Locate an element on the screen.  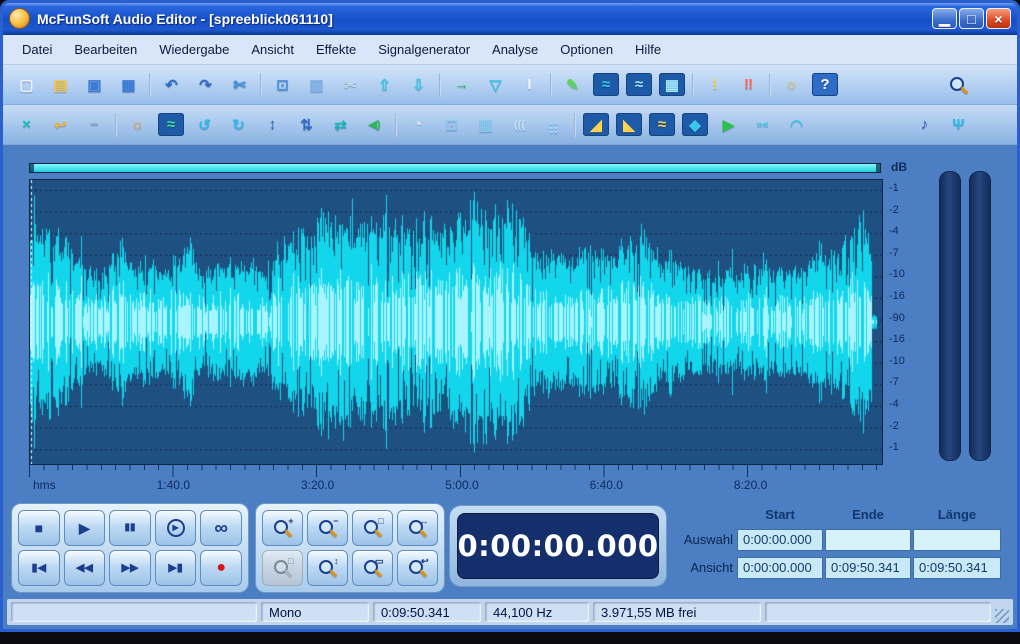
menu-item-hilfe: Hilfe is located at coordinates (648, 49).